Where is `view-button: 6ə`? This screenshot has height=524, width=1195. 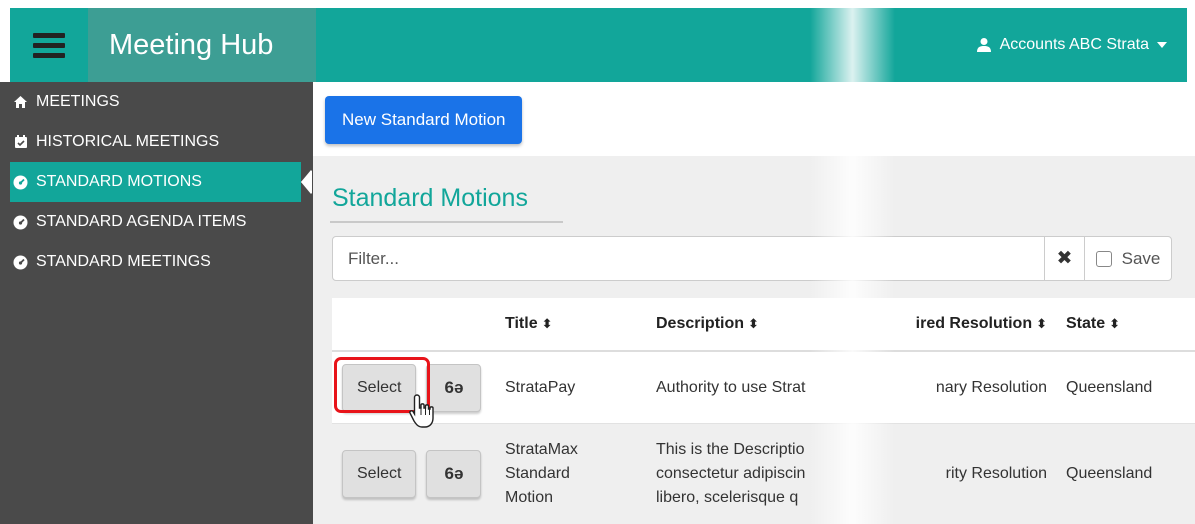
view-button: 6ə is located at coordinates (454, 474).